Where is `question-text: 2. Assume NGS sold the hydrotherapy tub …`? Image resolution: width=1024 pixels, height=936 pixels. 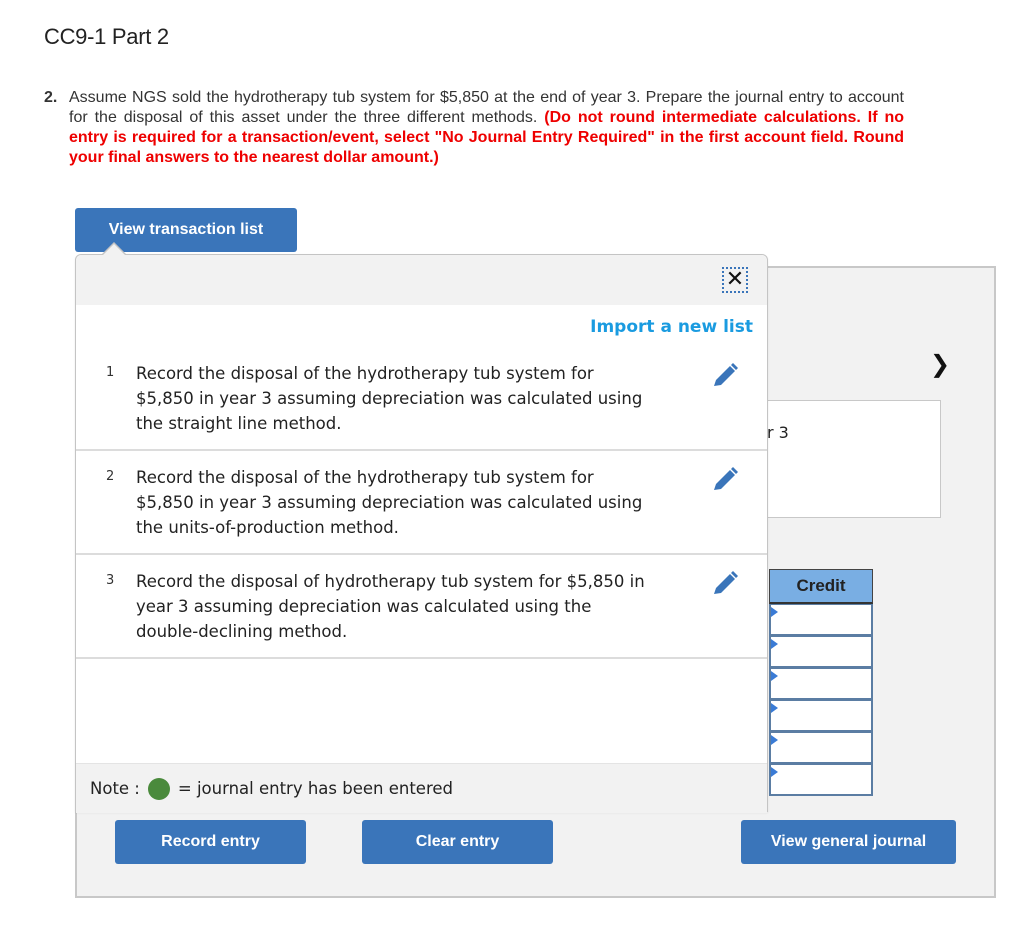 question-text: 2. Assume NGS sold the hydrotherapy tub … is located at coordinates (474, 128).